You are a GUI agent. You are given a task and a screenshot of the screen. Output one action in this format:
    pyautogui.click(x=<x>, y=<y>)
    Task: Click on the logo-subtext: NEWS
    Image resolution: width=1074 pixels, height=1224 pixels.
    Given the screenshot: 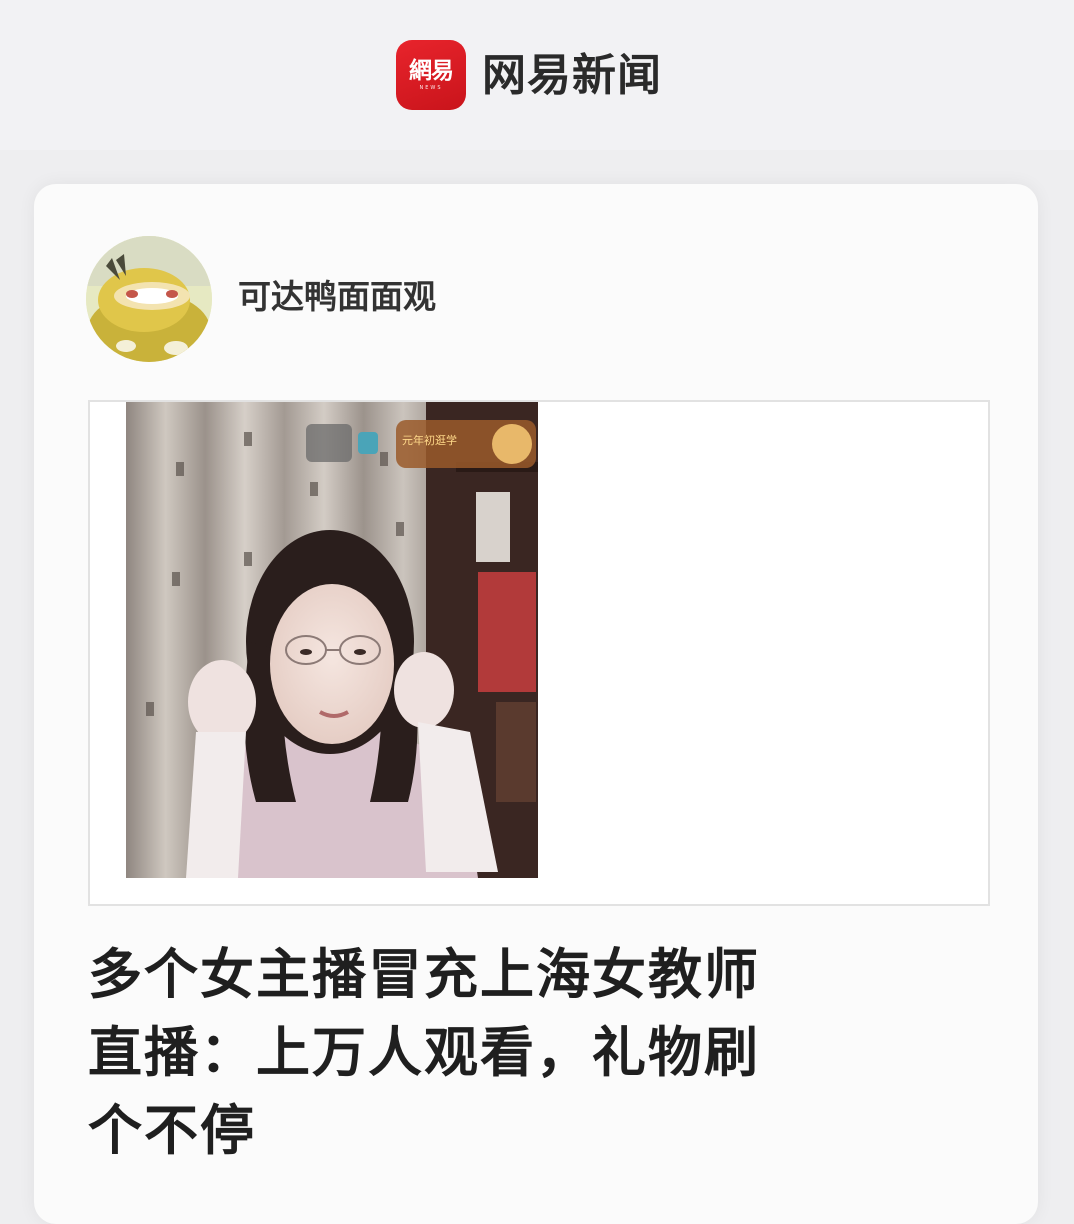 What is the action you would take?
    pyautogui.click(x=431, y=88)
    